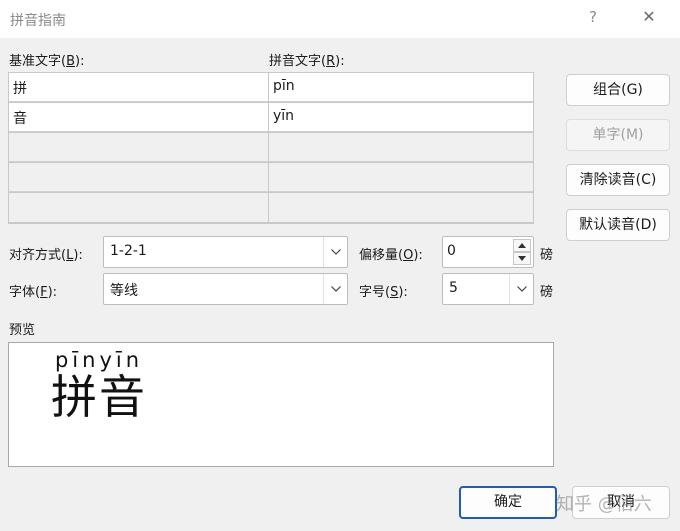 The width and height of the screenshot is (680, 531). Describe the element at coordinates (38, 21) in the screenshot. I see `window-title: 拼音指南` at that location.